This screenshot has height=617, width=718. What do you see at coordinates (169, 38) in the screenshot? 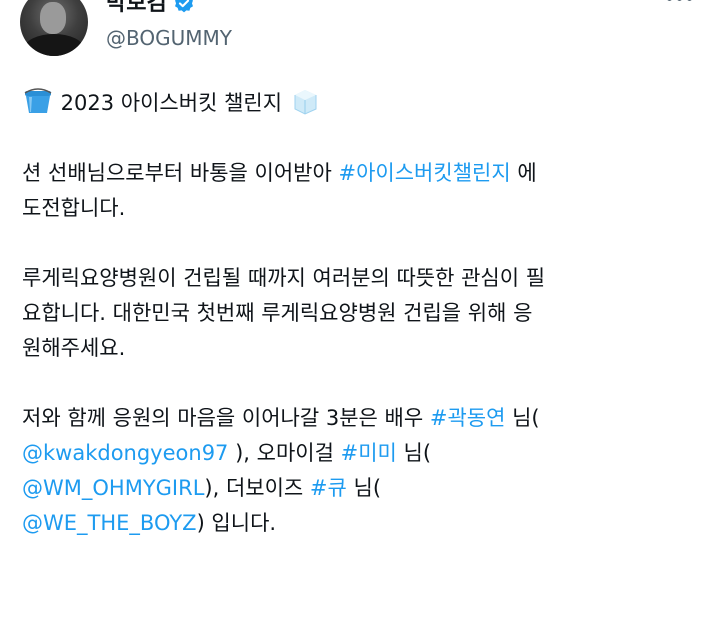
I see `user-handle: @BOGUMMY` at bounding box center [169, 38].